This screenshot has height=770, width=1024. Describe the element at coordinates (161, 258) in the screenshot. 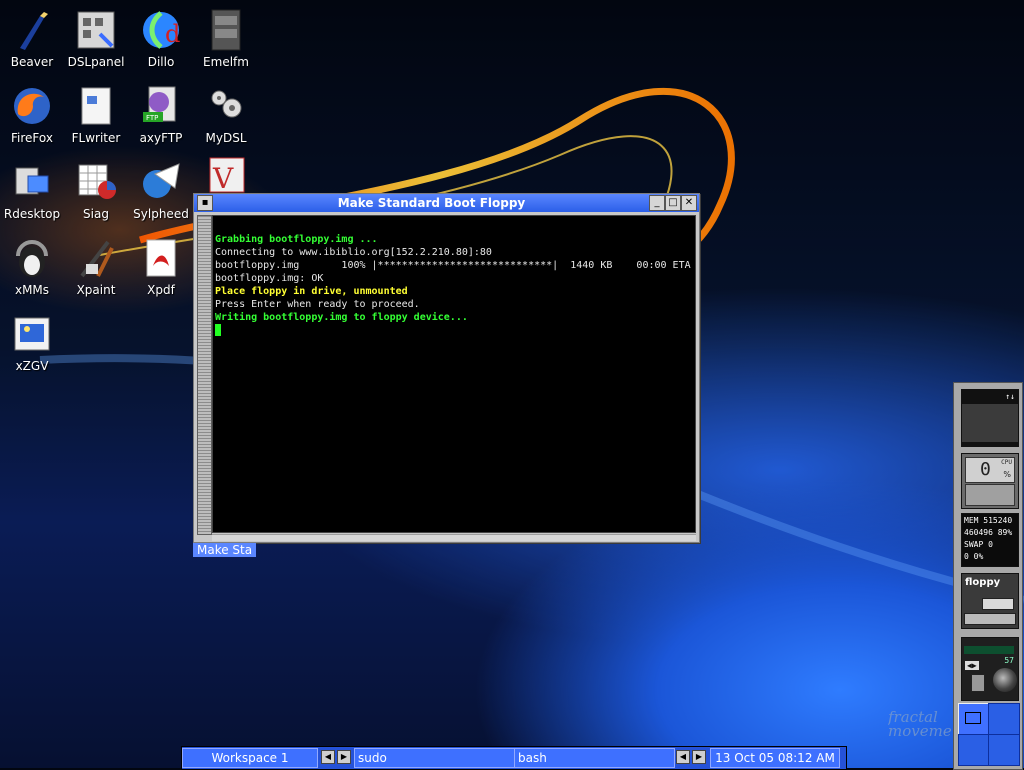

I see `xpdf-icon` at that location.